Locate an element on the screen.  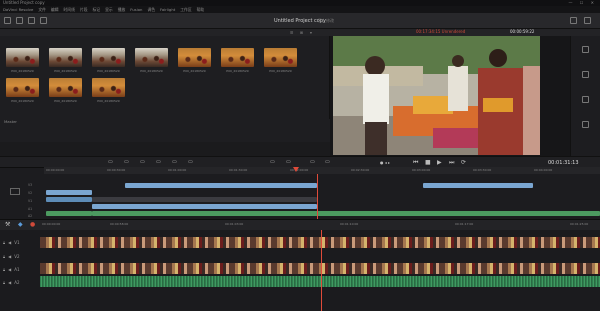
loop-icon: ⟳ is located at coordinates (463, 162).